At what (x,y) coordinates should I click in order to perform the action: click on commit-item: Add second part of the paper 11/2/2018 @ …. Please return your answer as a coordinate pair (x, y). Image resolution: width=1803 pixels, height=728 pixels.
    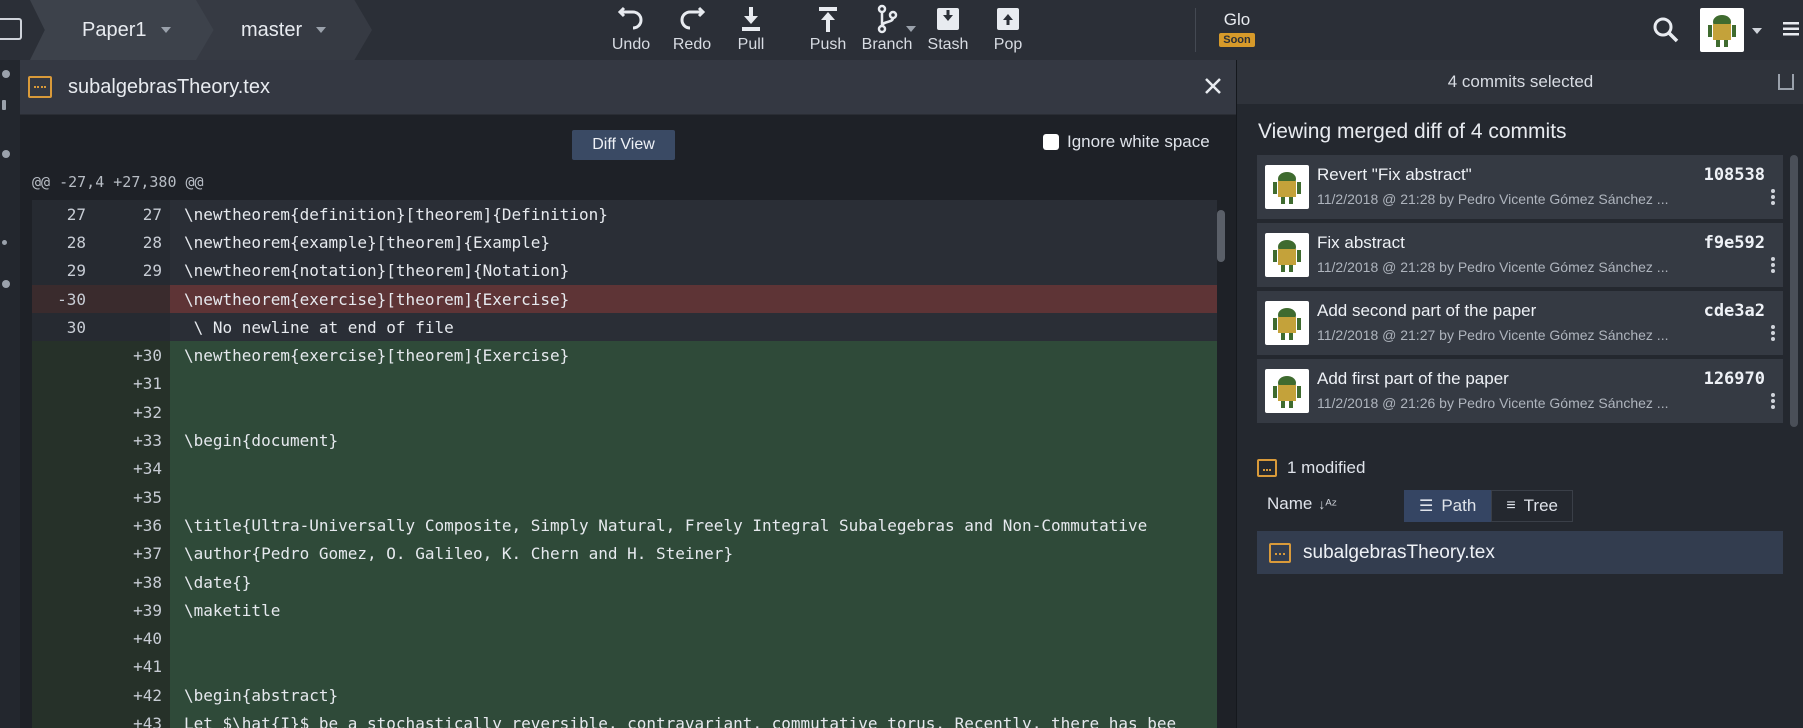
    Looking at the image, I should click on (1520, 323).